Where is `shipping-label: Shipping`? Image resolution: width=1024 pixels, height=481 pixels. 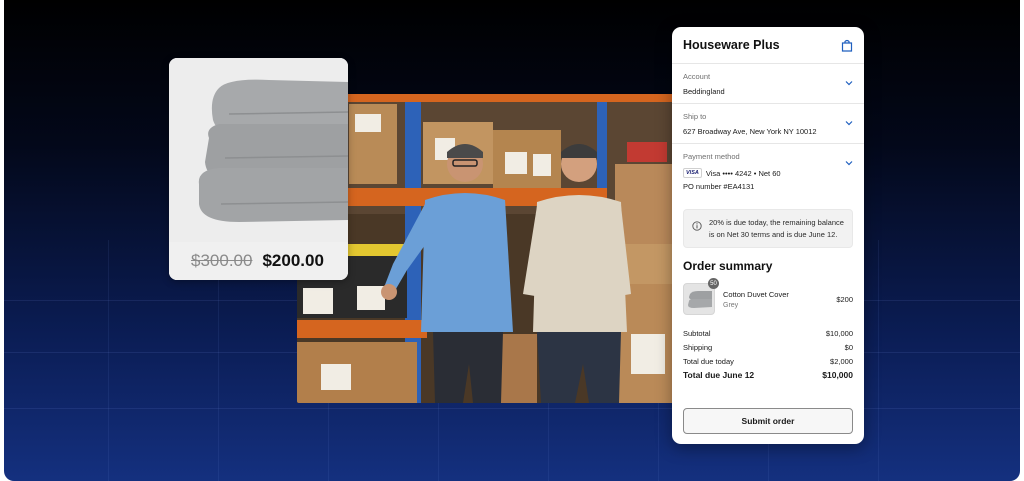 shipping-label: Shipping is located at coordinates (698, 347).